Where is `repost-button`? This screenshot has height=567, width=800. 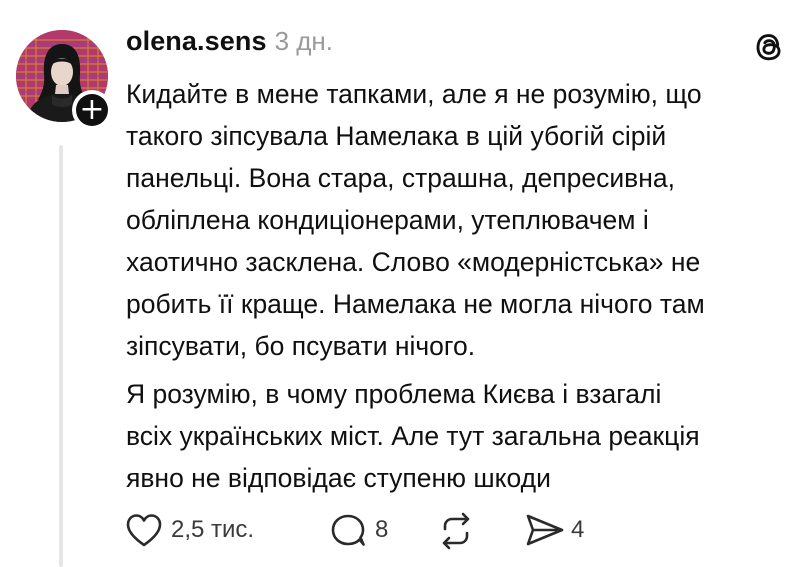
repost-button is located at coordinates (458, 530).